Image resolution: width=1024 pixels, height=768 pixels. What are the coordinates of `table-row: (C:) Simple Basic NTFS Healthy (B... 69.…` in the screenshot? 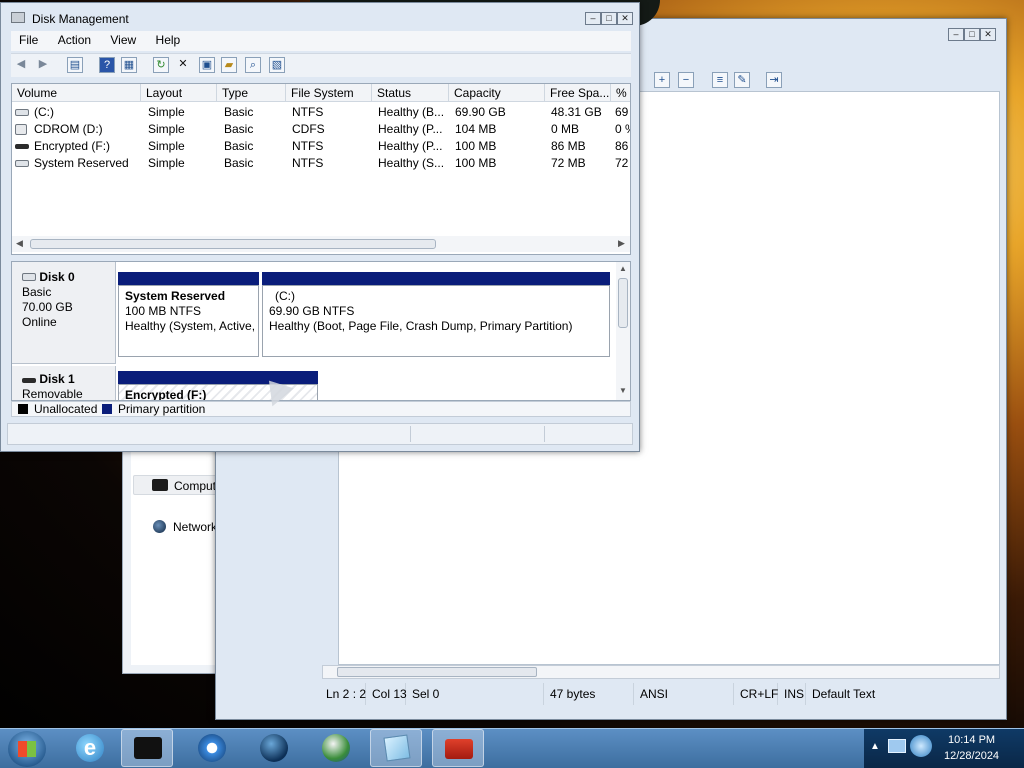 It's located at (321, 112).